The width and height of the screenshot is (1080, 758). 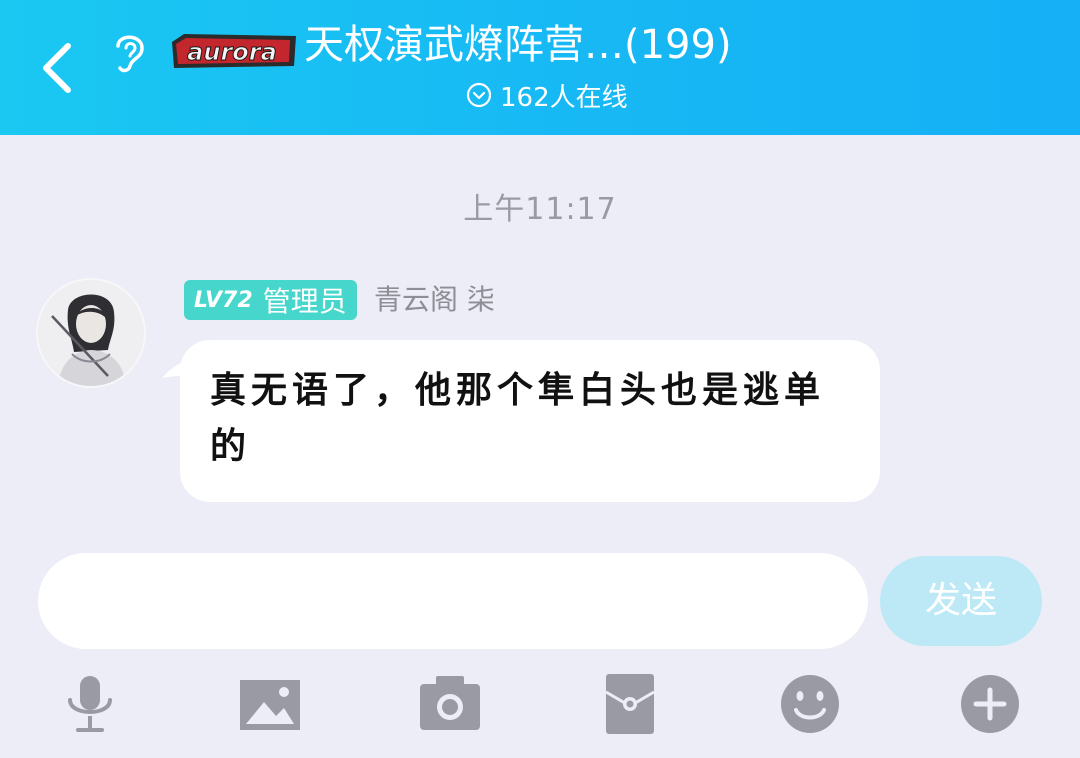 I want to click on sender-name: 青云阁 柒, so click(x=434, y=300).